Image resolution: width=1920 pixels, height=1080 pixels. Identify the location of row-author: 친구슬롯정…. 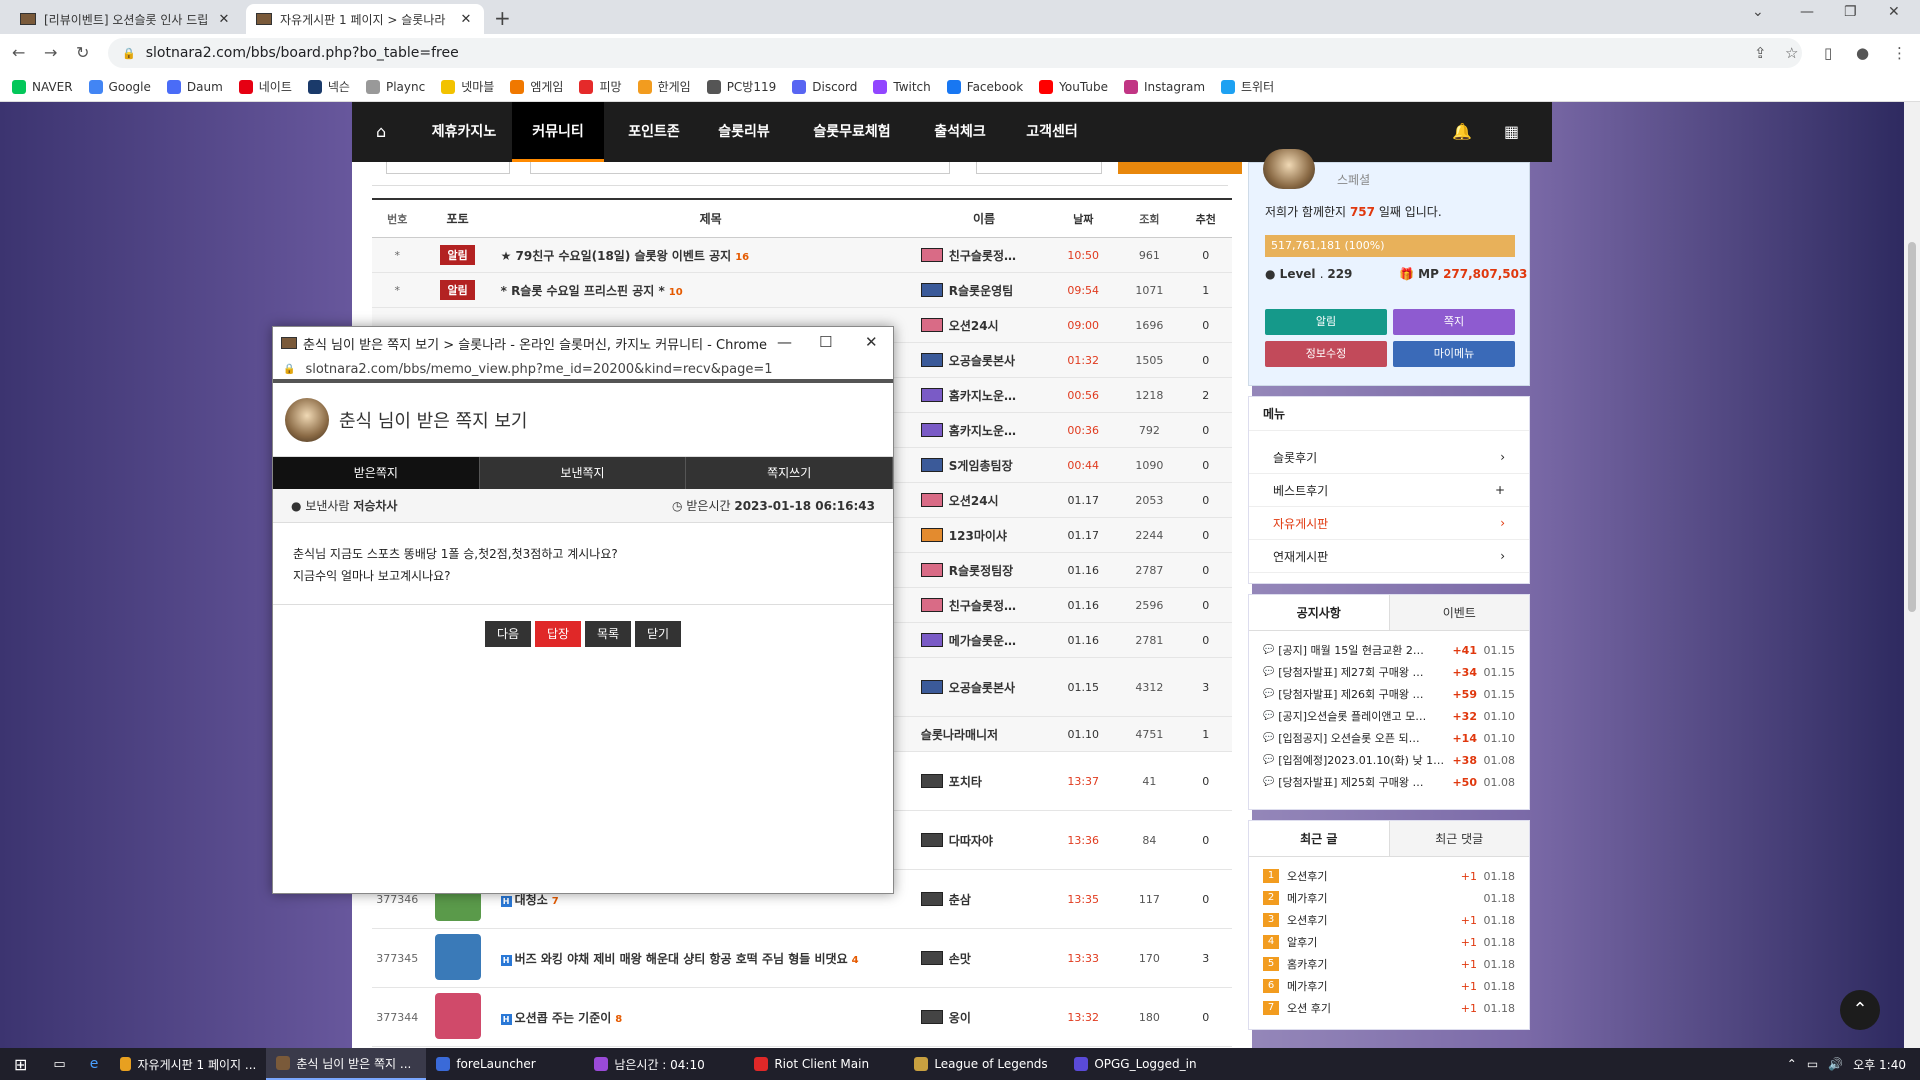
(983, 255).